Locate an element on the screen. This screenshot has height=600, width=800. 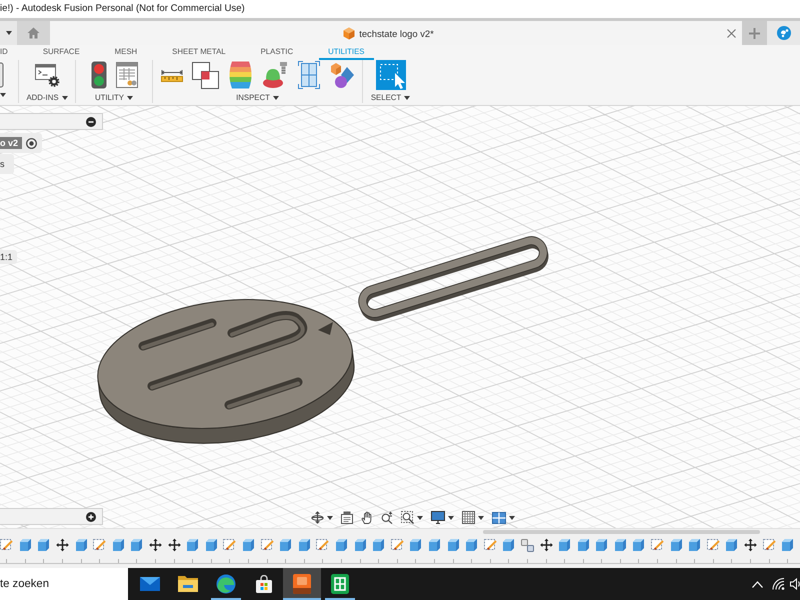
table-sheet-icon is located at coordinates (127, 75).